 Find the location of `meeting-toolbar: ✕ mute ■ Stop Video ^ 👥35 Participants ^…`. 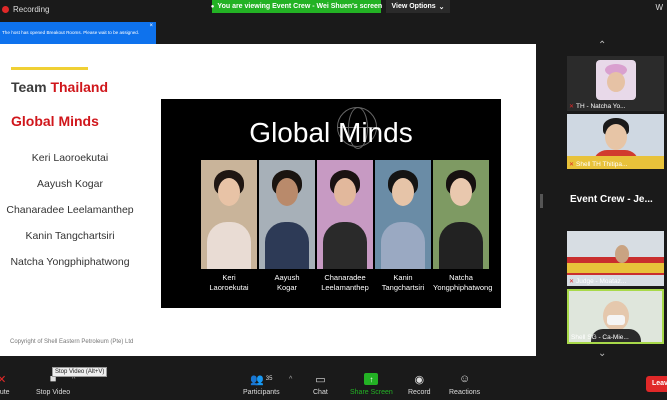

meeting-toolbar: ✕ mute ■ Stop Video ^ 👥35 Participants ^… is located at coordinates (333, 380).